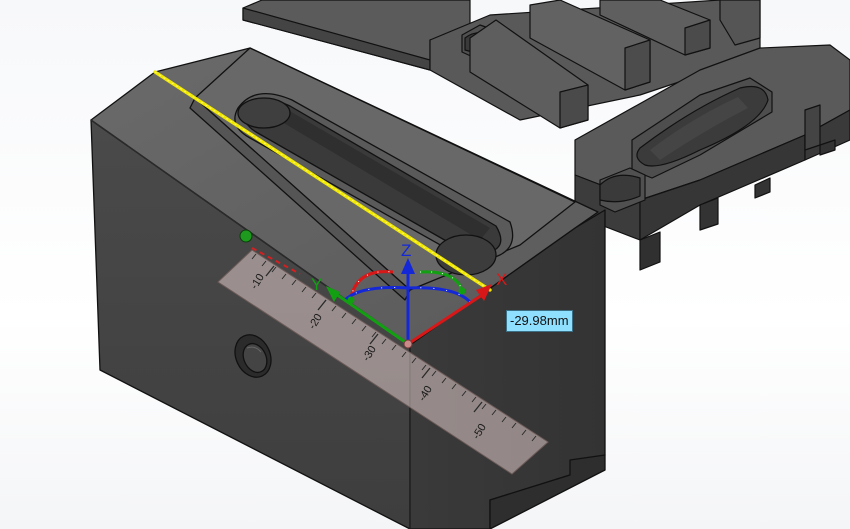 This screenshot has width=850, height=529. What do you see at coordinates (539, 321) in the screenshot?
I see `dimension-value-box: -29.98mm` at bounding box center [539, 321].